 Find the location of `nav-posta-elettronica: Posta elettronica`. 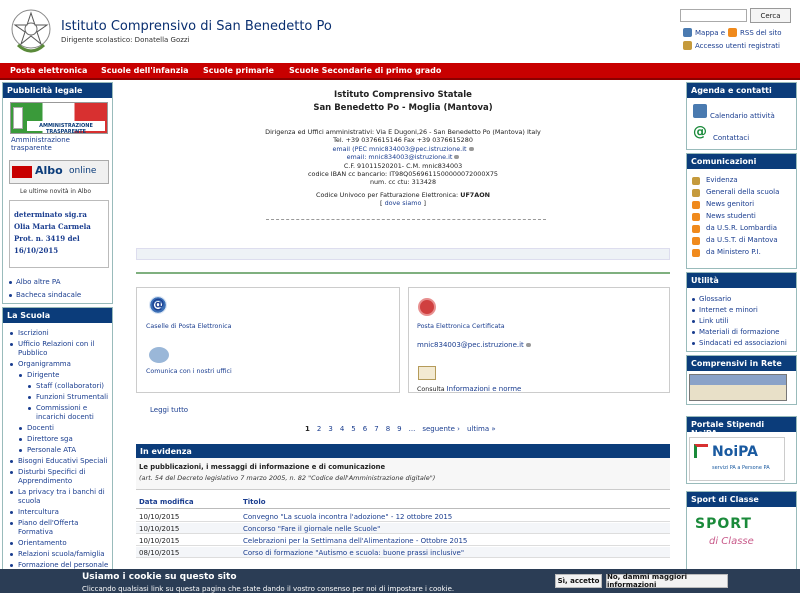

nav-posta-elettronica: Posta elettronica is located at coordinates (48, 70).